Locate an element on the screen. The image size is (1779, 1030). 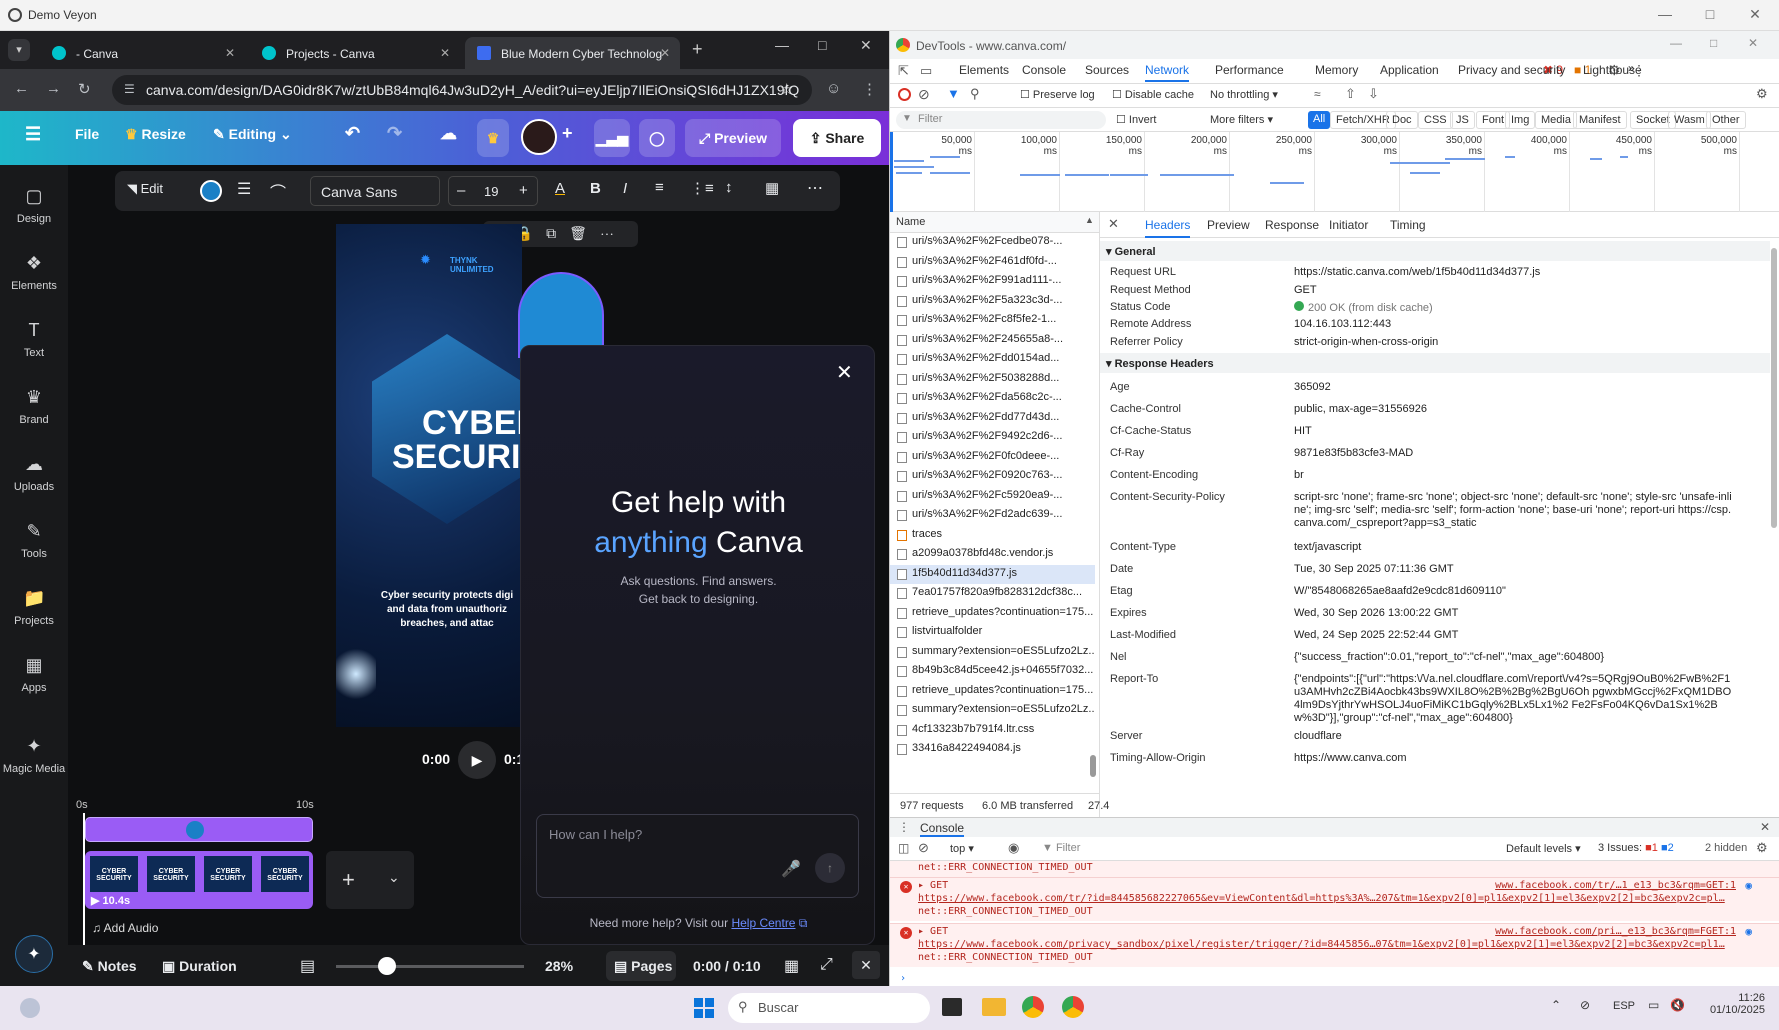
file-menu: File is located at coordinates (87, 134).